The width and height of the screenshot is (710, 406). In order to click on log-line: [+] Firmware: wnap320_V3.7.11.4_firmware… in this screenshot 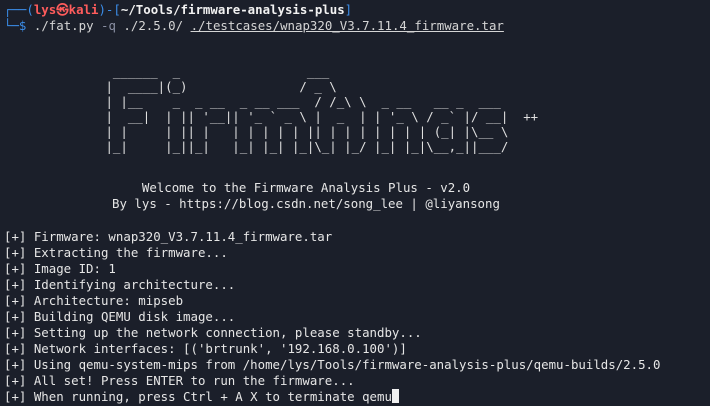, I will do `click(168, 236)`.